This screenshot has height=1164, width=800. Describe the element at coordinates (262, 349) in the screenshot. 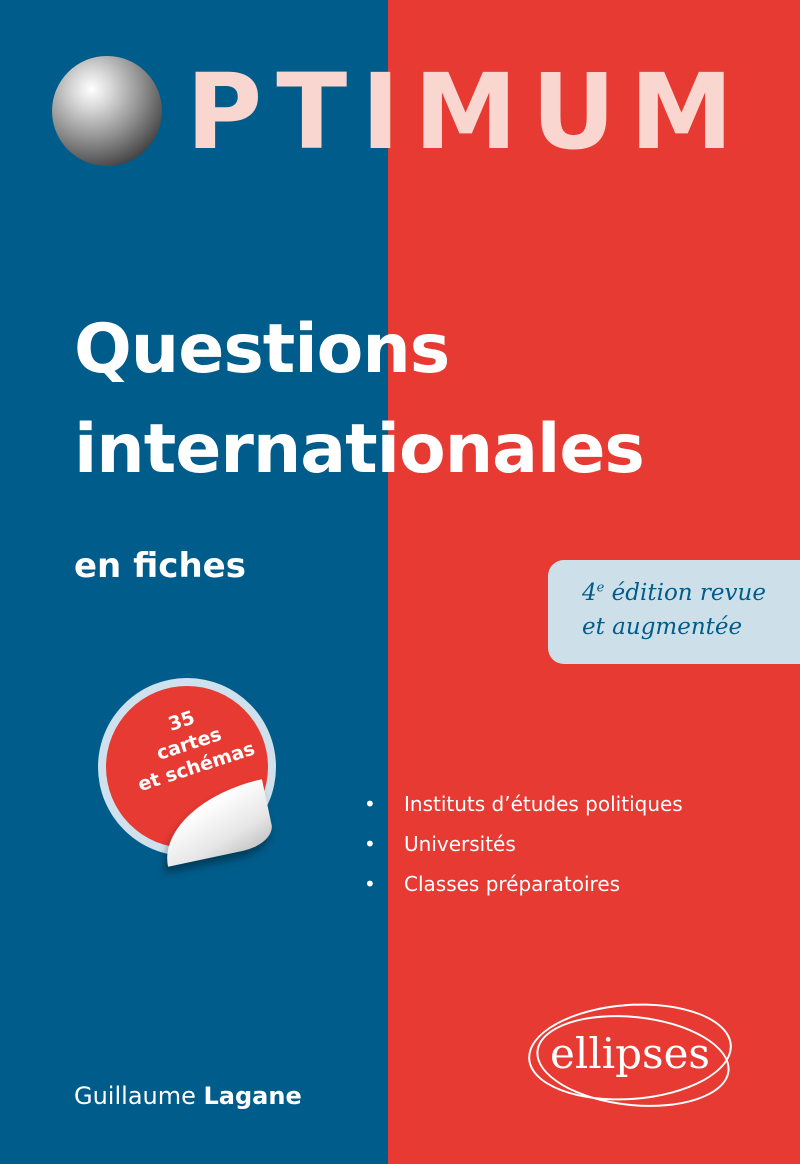

I see `book-title-line1: Questions` at that location.